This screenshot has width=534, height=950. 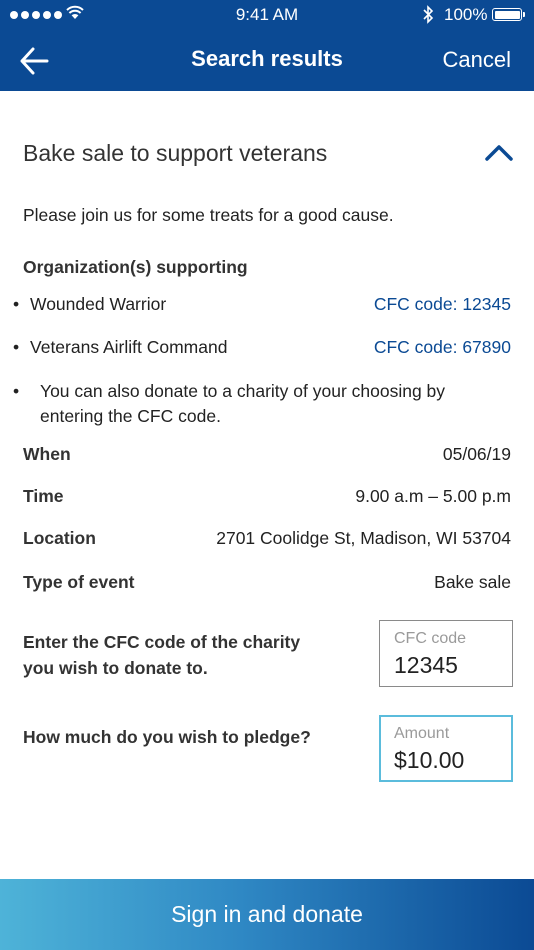 What do you see at coordinates (47, 454) in the screenshot?
I see `detail-label: When` at bounding box center [47, 454].